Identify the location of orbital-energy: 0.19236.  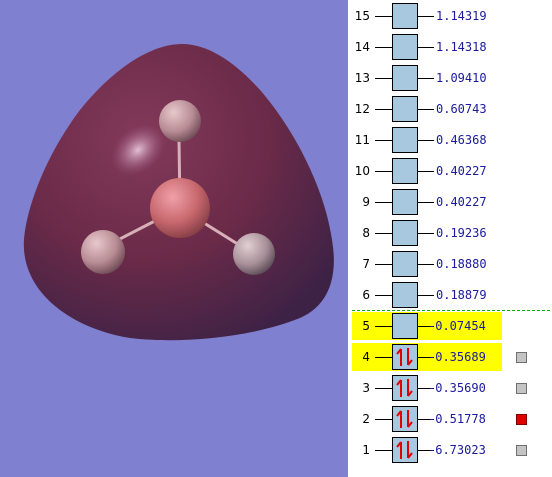
(461, 233).